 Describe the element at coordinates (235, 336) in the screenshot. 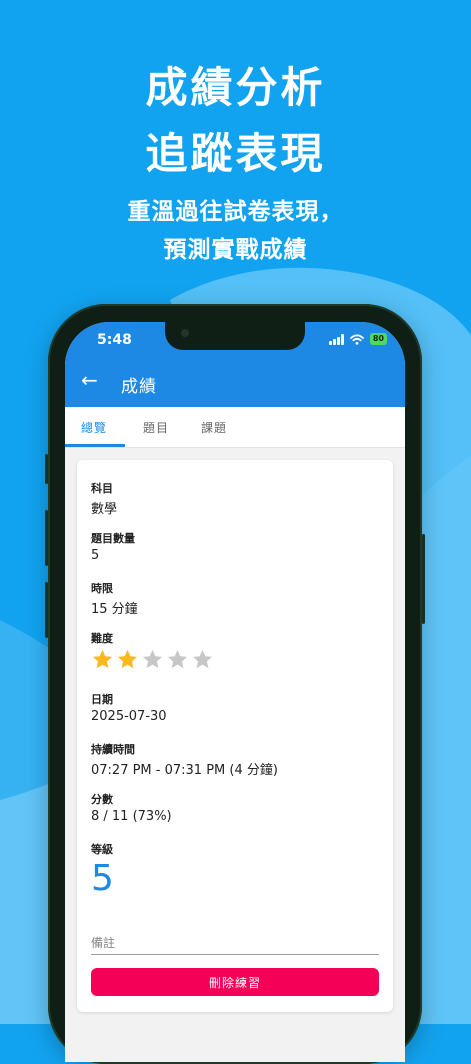

I see `phone-notch` at that location.